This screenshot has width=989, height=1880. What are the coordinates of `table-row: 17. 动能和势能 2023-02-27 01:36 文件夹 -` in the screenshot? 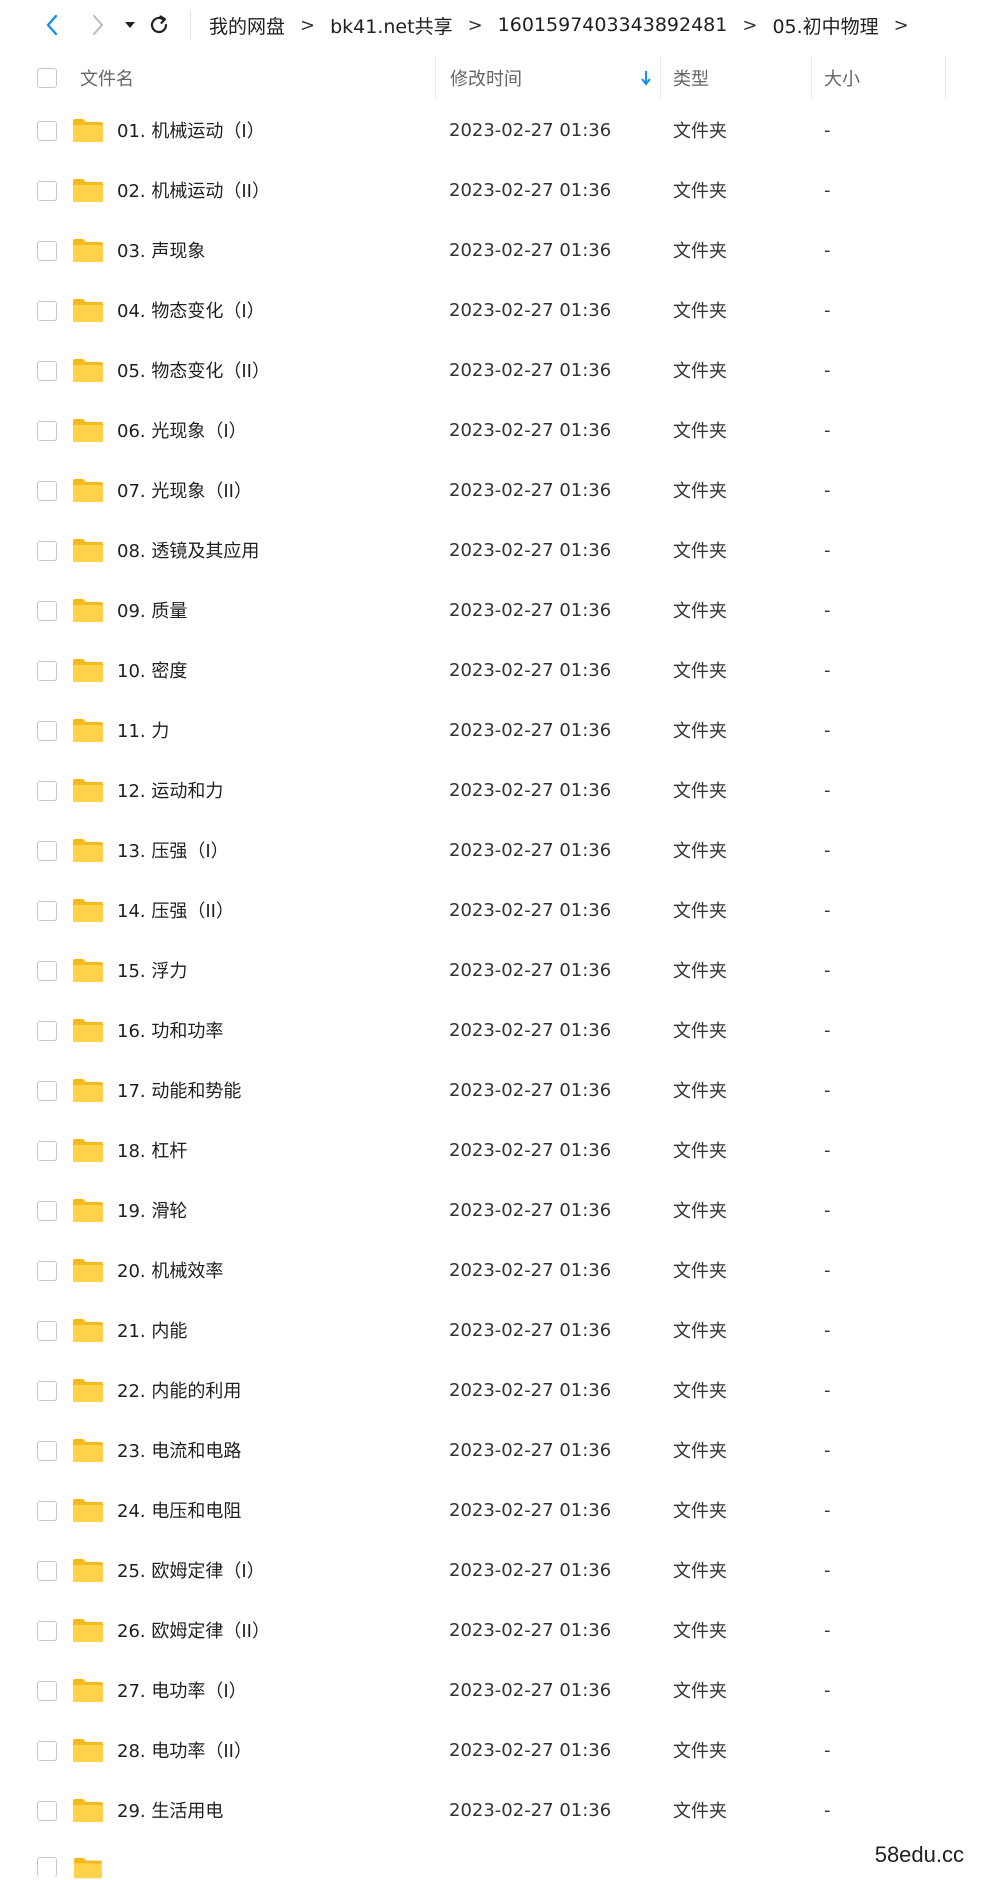 It's located at (494, 1090).